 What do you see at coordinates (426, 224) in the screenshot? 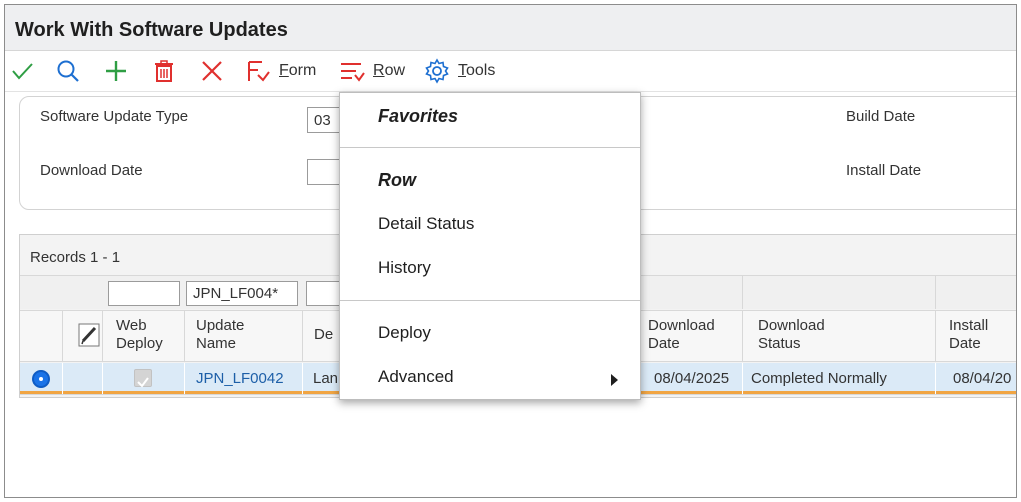
I see `menu-item-detail-status: Detail Status` at bounding box center [426, 224].